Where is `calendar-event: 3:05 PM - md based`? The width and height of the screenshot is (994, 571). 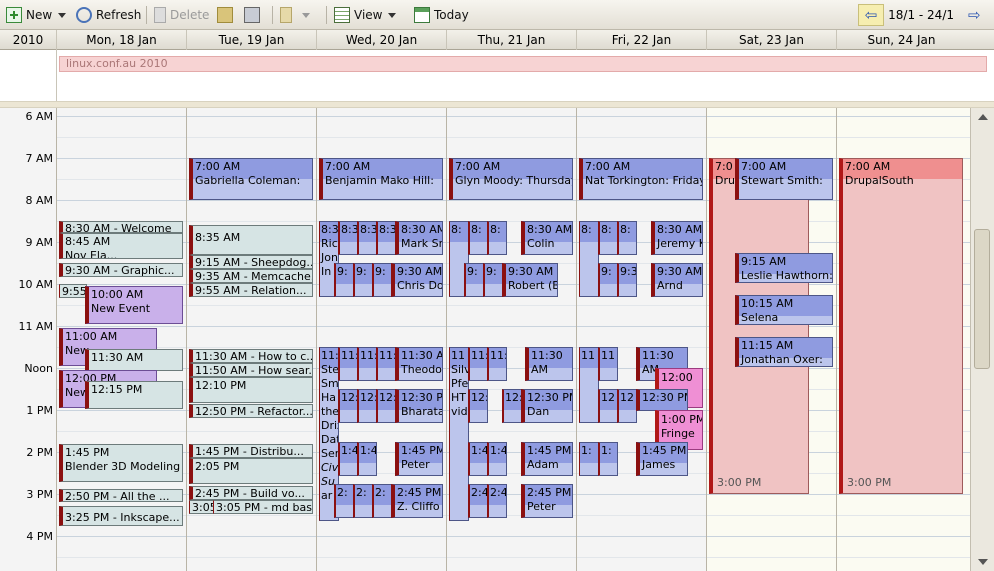 calendar-event: 3:05 PM - md based is located at coordinates (263, 507).